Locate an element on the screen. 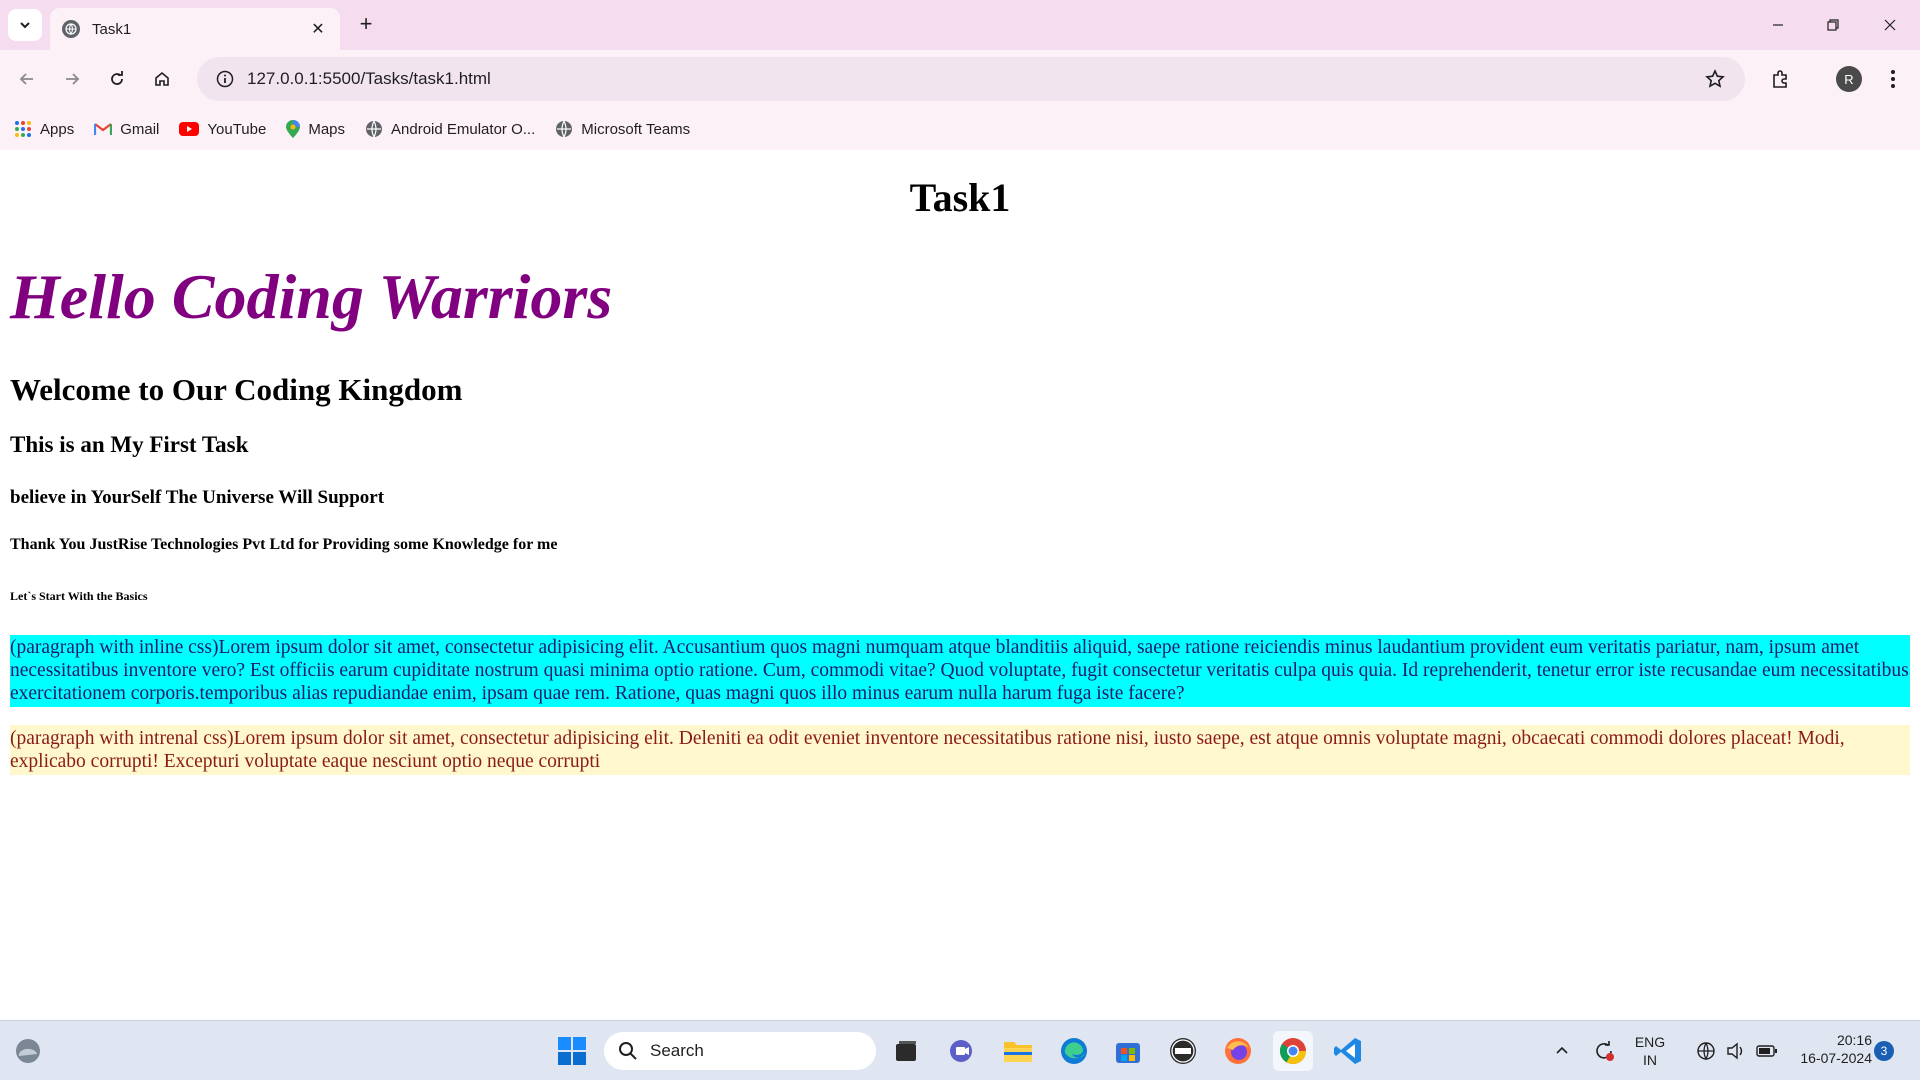 The width and height of the screenshot is (1920, 1080). close-icon is located at coordinates (1890, 25).